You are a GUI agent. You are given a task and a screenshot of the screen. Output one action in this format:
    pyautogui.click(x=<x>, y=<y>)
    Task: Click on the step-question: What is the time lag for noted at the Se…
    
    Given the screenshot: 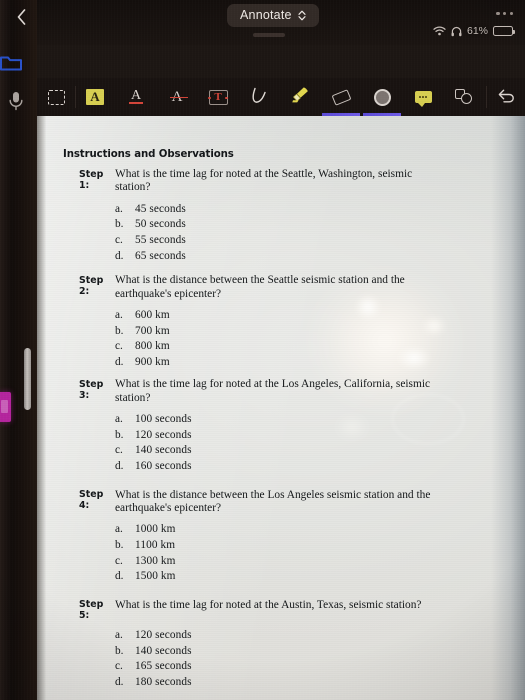 What is the action you would take?
    pyautogui.click(x=264, y=181)
    